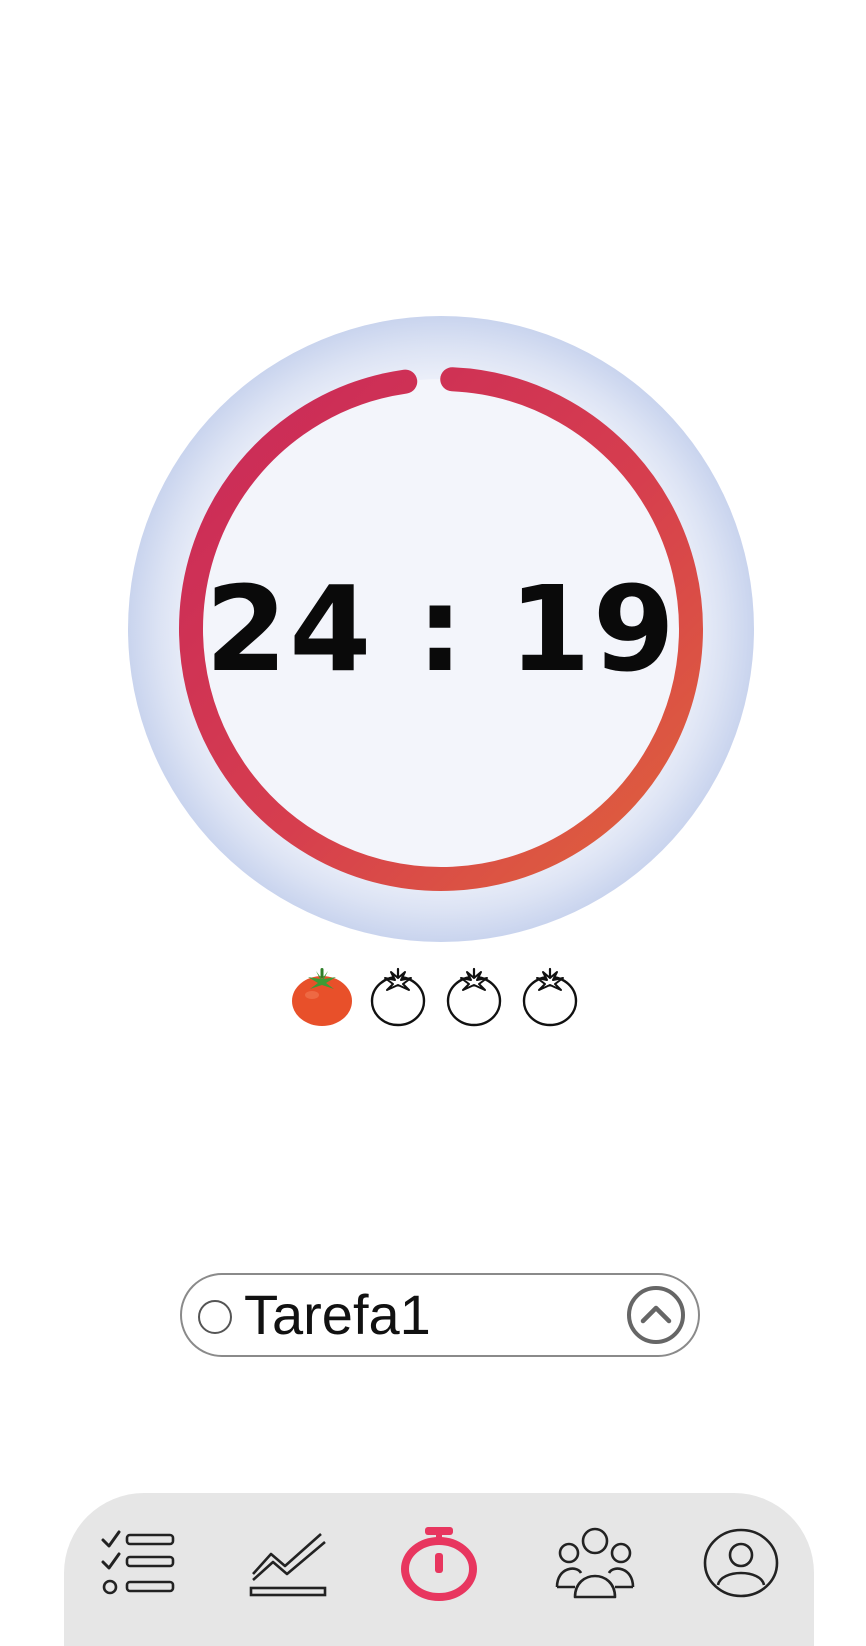 Image resolution: width=866 pixels, height=1646 pixels. What do you see at coordinates (215, 1317) in the screenshot?
I see `task-complete-radio` at bounding box center [215, 1317].